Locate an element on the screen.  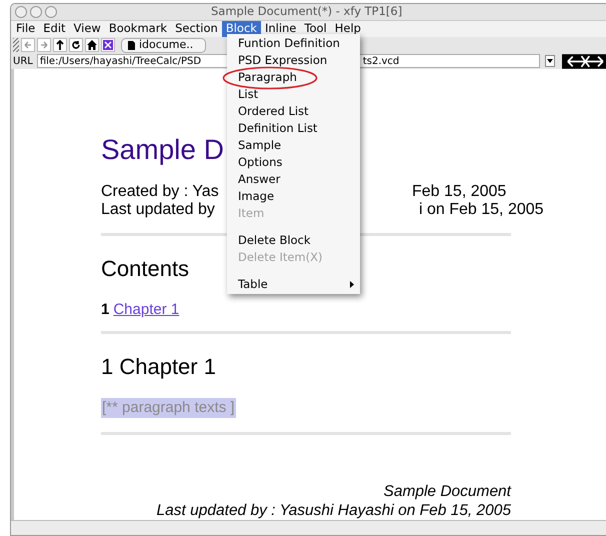
menu-item: Delete Block is located at coordinates (293, 240).